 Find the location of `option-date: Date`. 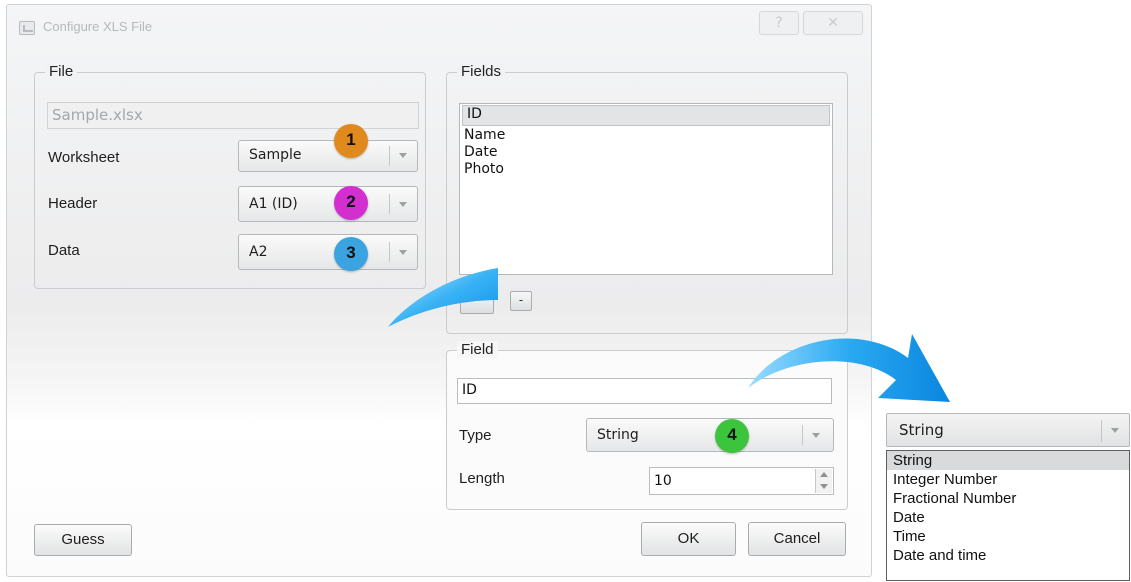

option-date: Date is located at coordinates (1008, 517).